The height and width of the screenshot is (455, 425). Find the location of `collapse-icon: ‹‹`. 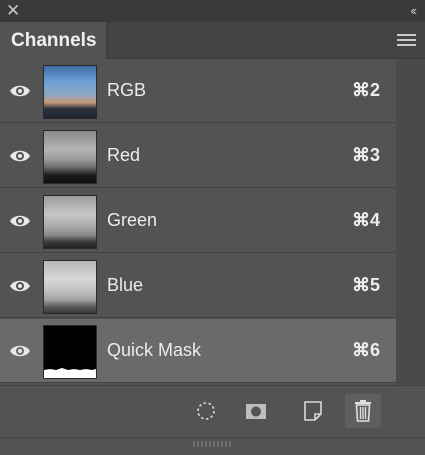

collapse-icon: ‹‹ is located at coordinates (413, 11).